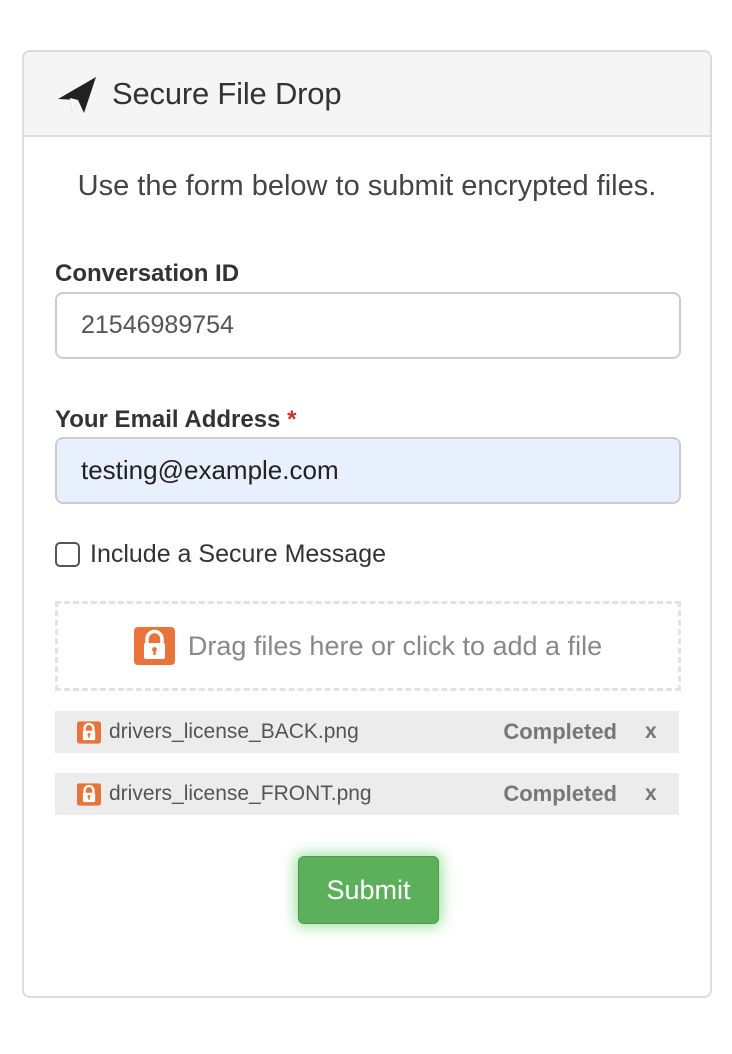 The height and width of the screenshot is (1054, 732). I want to click on dropzone-text: Drag files here or click to add a file, so click(395, 646).